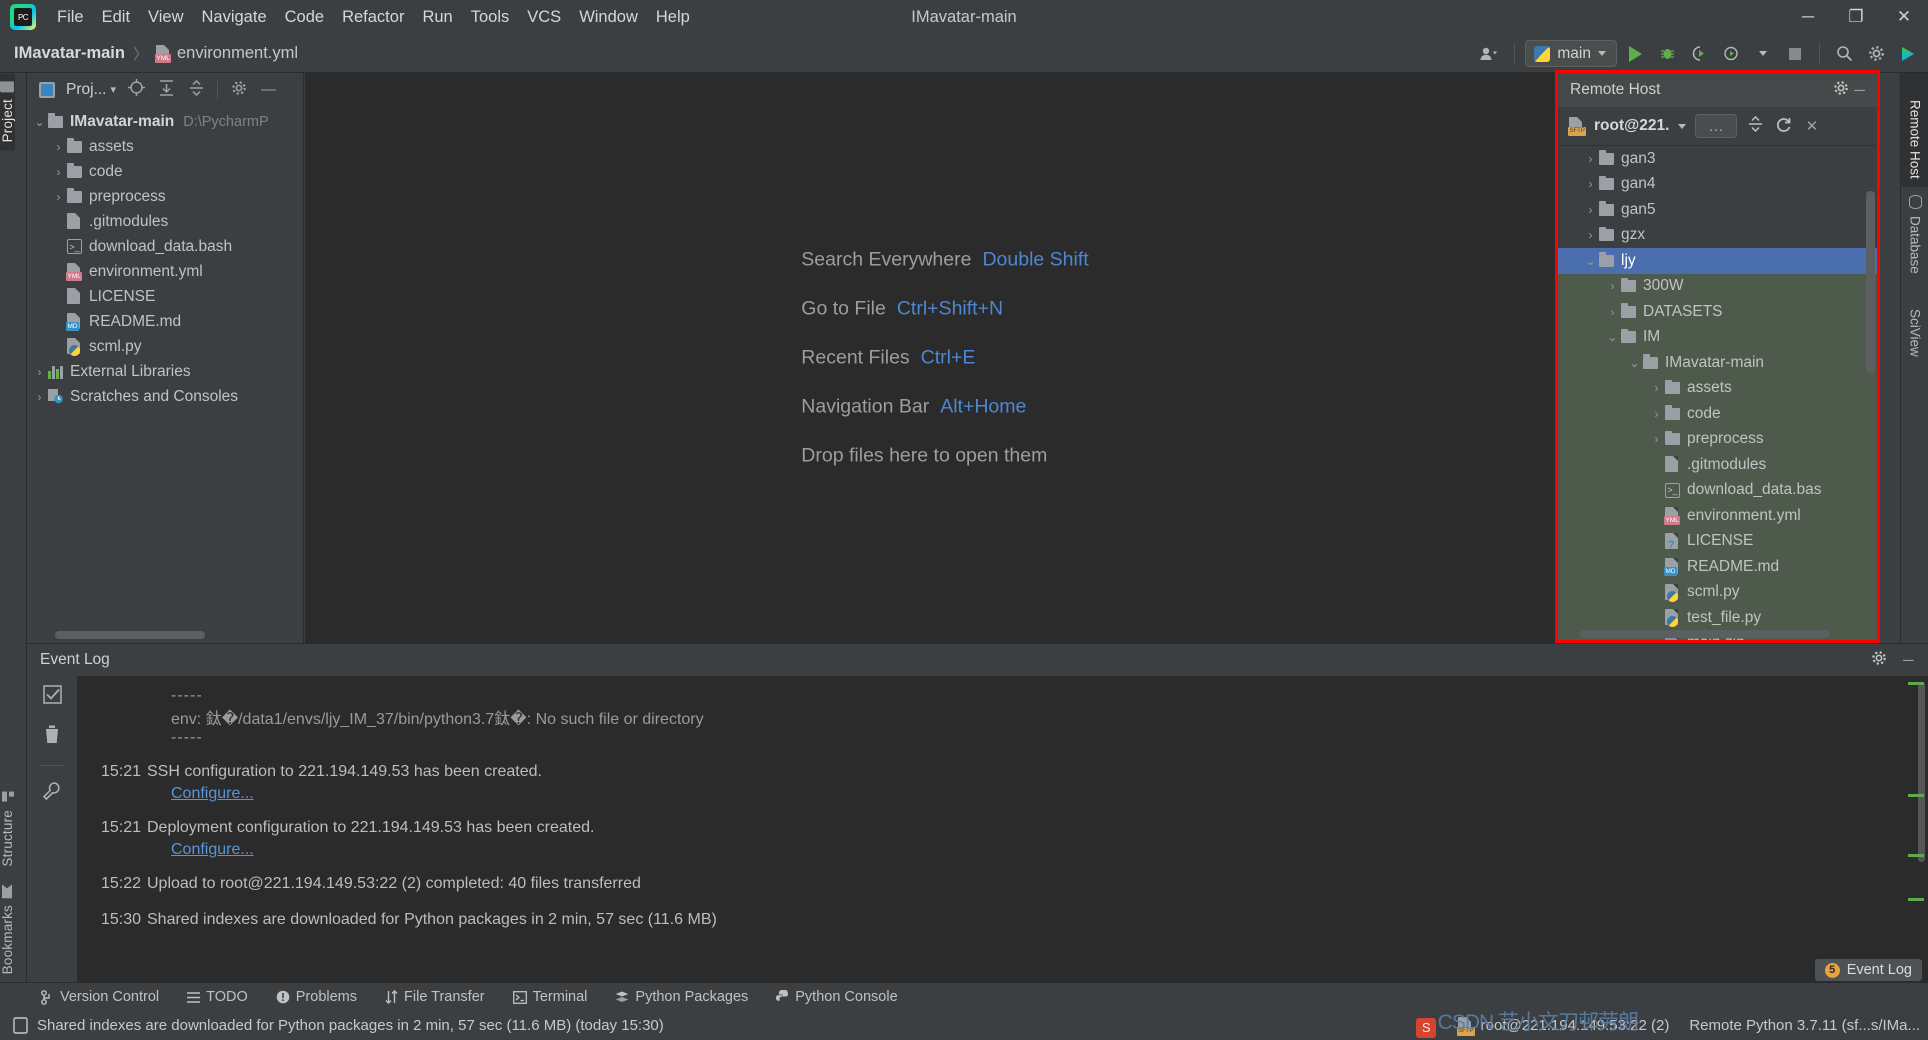  I want to click on remote-tree-row: ⌄ IMavatar-main, so click(1717, 363).